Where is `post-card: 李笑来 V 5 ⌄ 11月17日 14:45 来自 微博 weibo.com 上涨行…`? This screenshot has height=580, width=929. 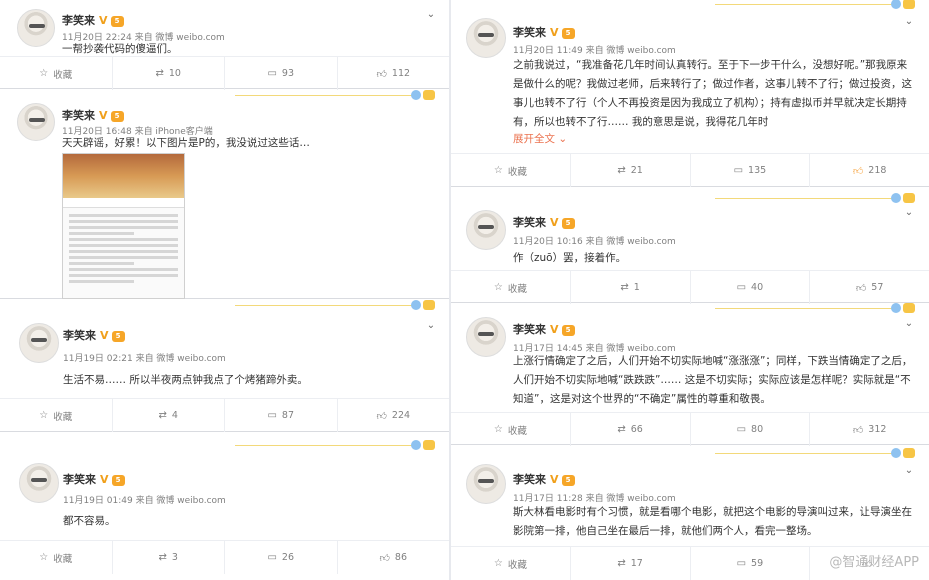 post-card: 李笑来 V 5 ⌄ 11月17日 14:45 来自 微博 weibo.com 上涨行… is located at coordinates (690, 374).